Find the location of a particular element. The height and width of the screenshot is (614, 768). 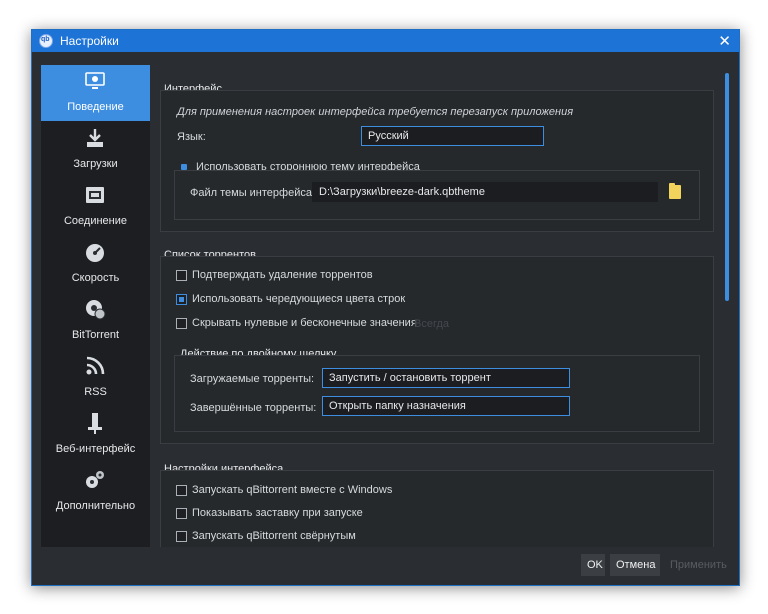

ok-button: OK is located at coordinates (593, 565).